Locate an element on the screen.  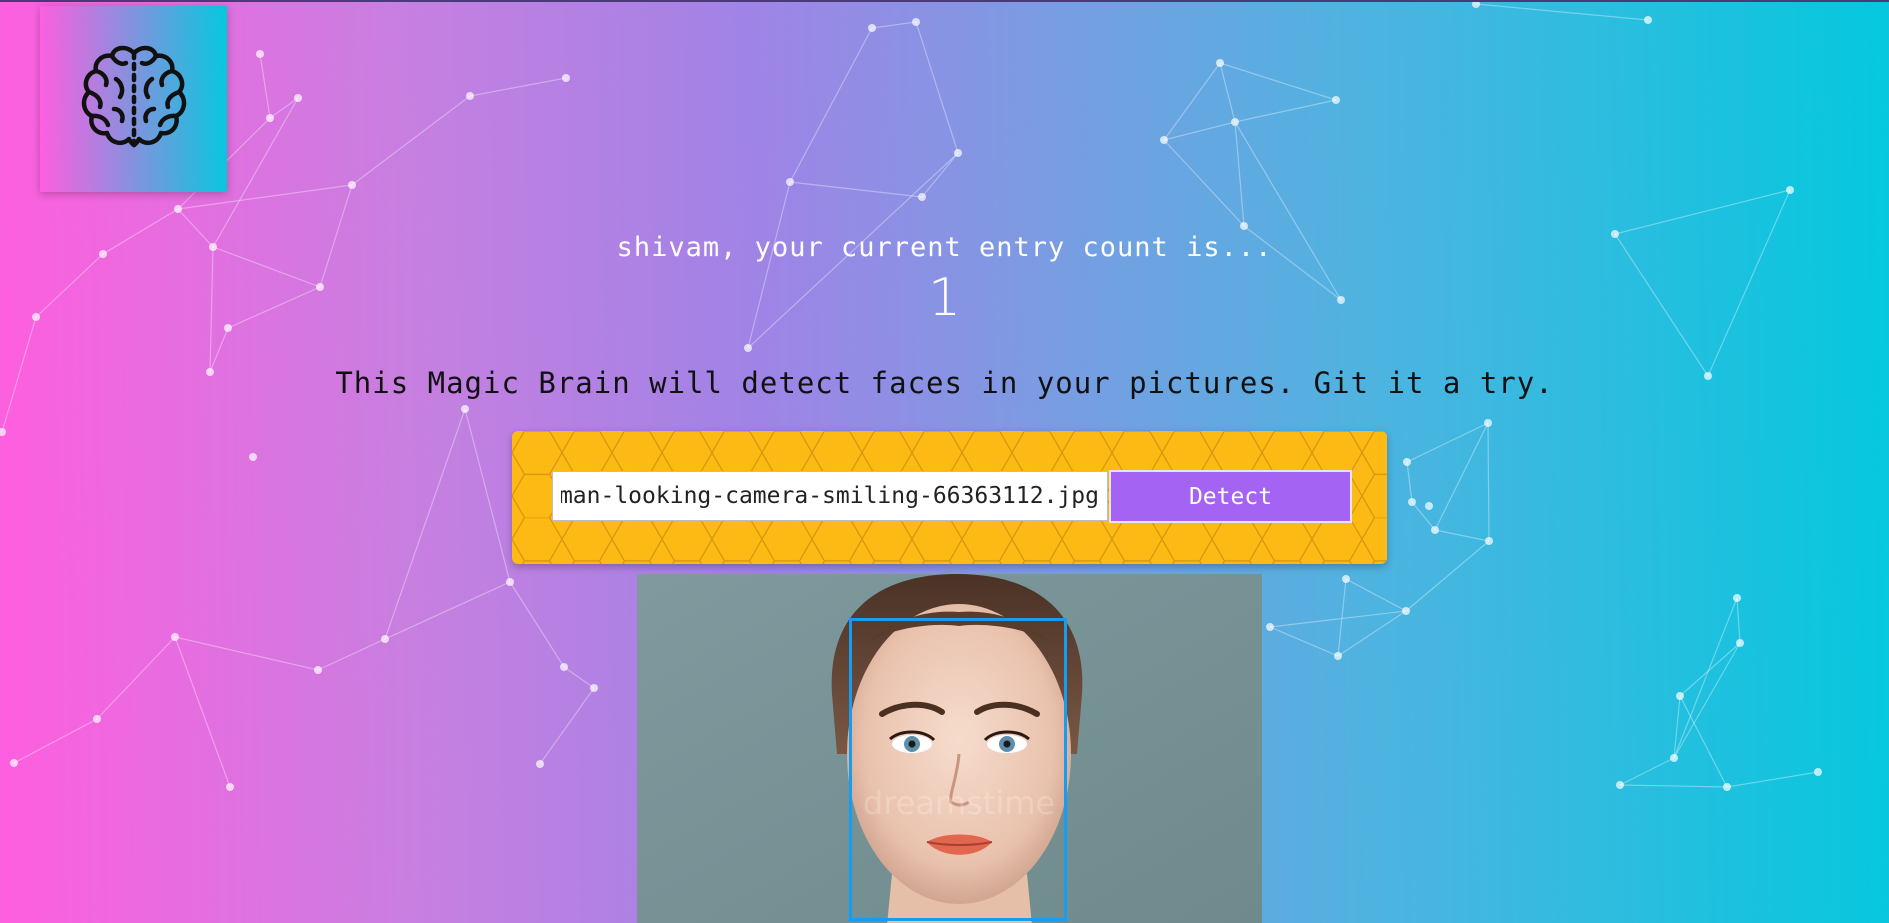
brain-icon is located at coordinates (133, 96).